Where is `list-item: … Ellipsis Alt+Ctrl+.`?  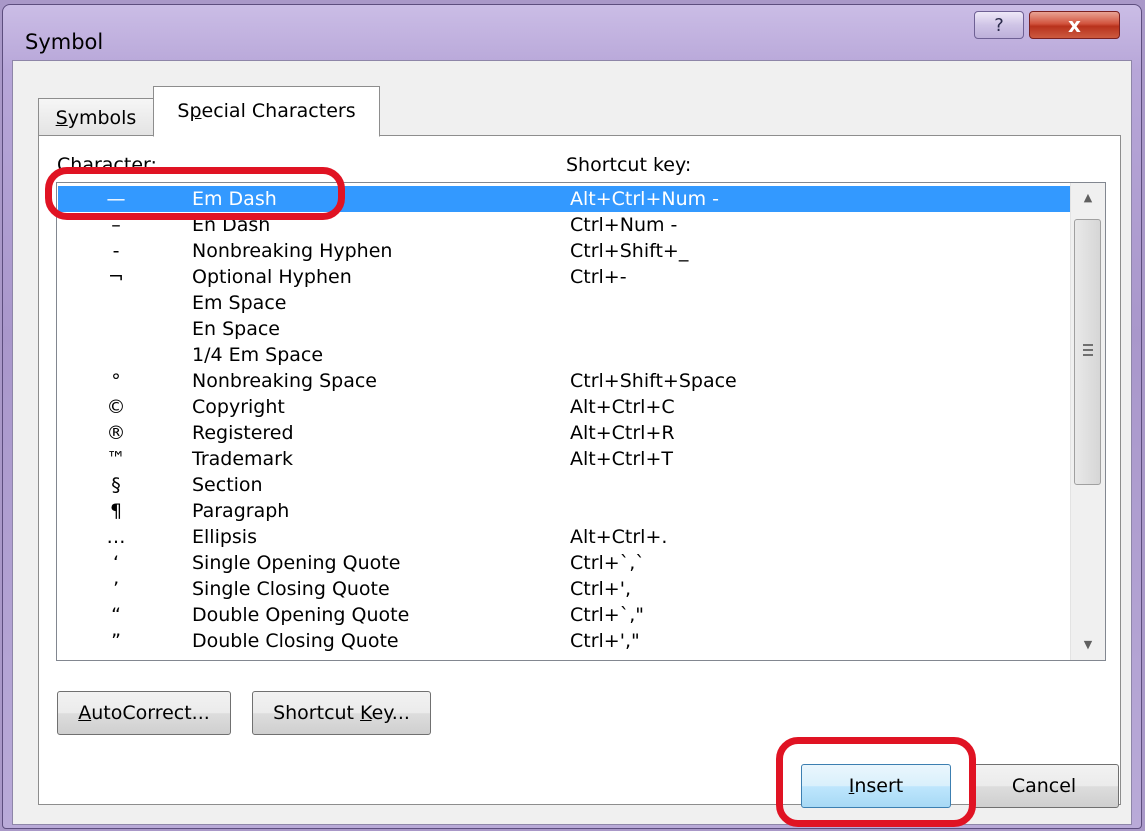 list-item: … Ellipsis Alt+Ctrl+. is located at coordinates (564, 537).